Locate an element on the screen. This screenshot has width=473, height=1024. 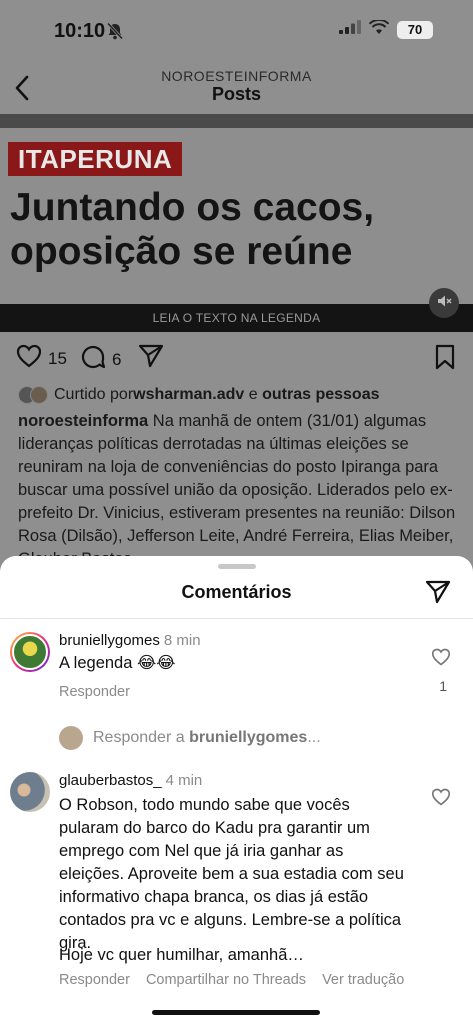
comment-header: bruniellygomes 8 min is located at coordinates (130, 640).